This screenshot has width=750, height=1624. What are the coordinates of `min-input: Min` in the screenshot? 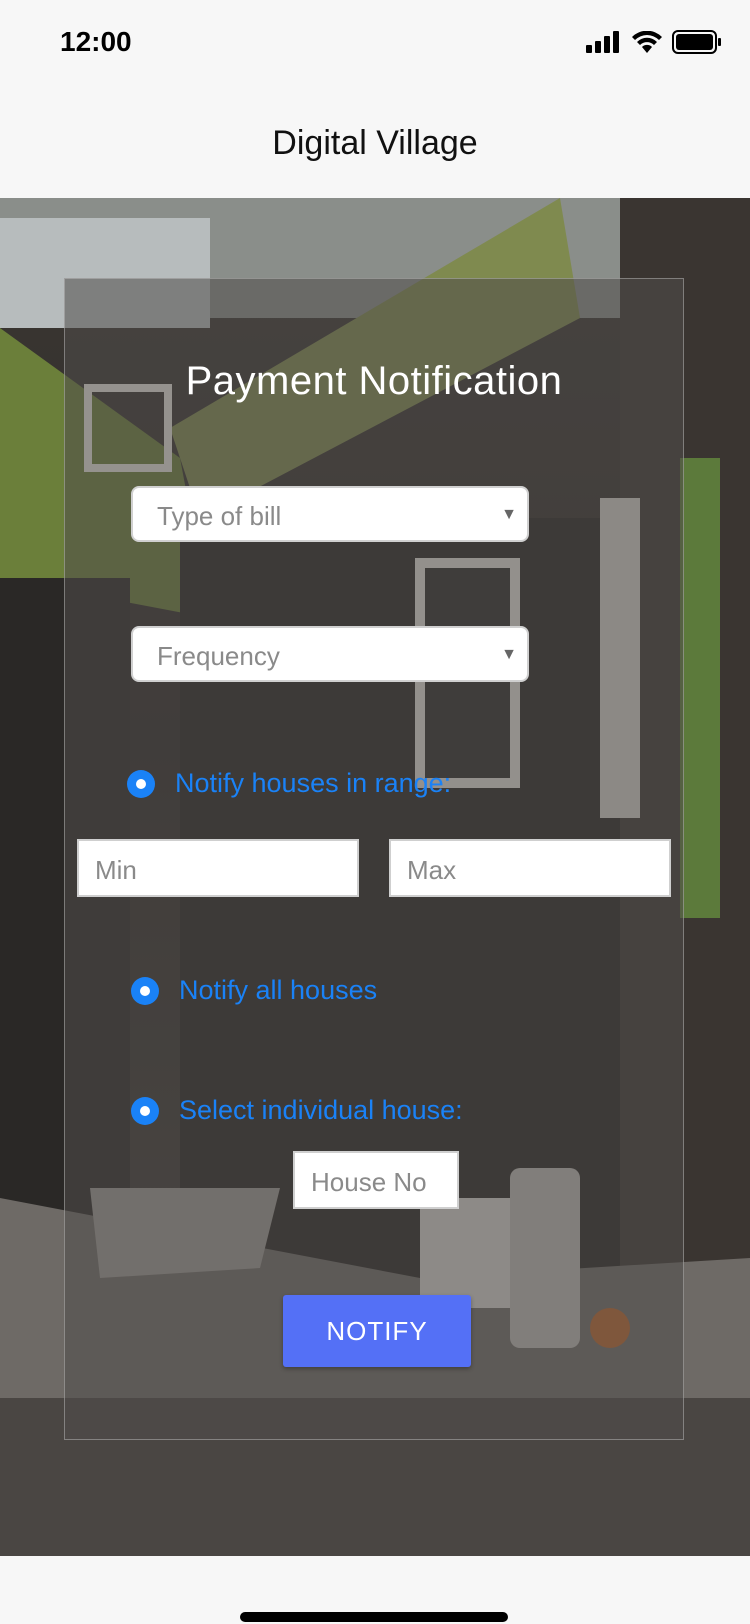 It's located at (218, 868).